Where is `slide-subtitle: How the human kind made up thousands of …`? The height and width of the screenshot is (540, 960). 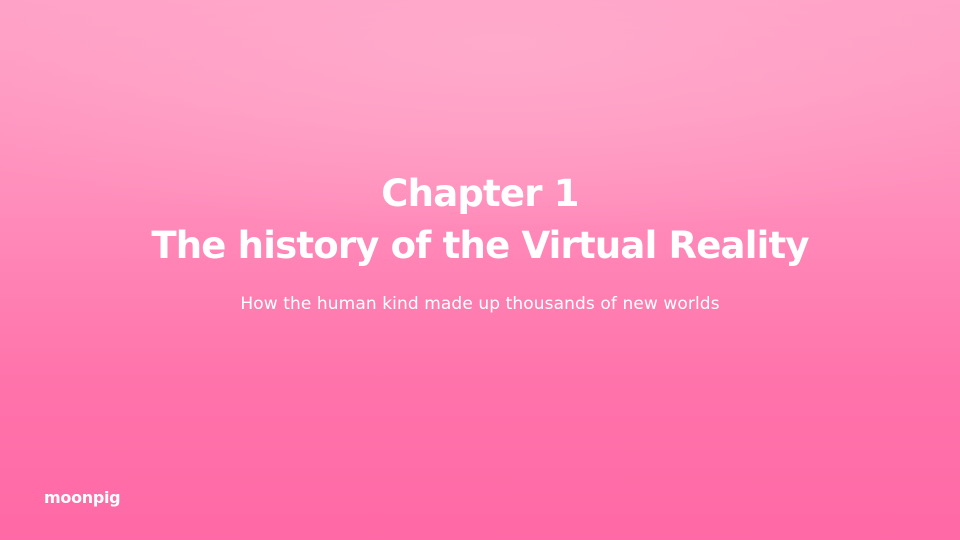
slide-subtitle: How the human kind made up thousands of … is located at coordinates (480, 304).